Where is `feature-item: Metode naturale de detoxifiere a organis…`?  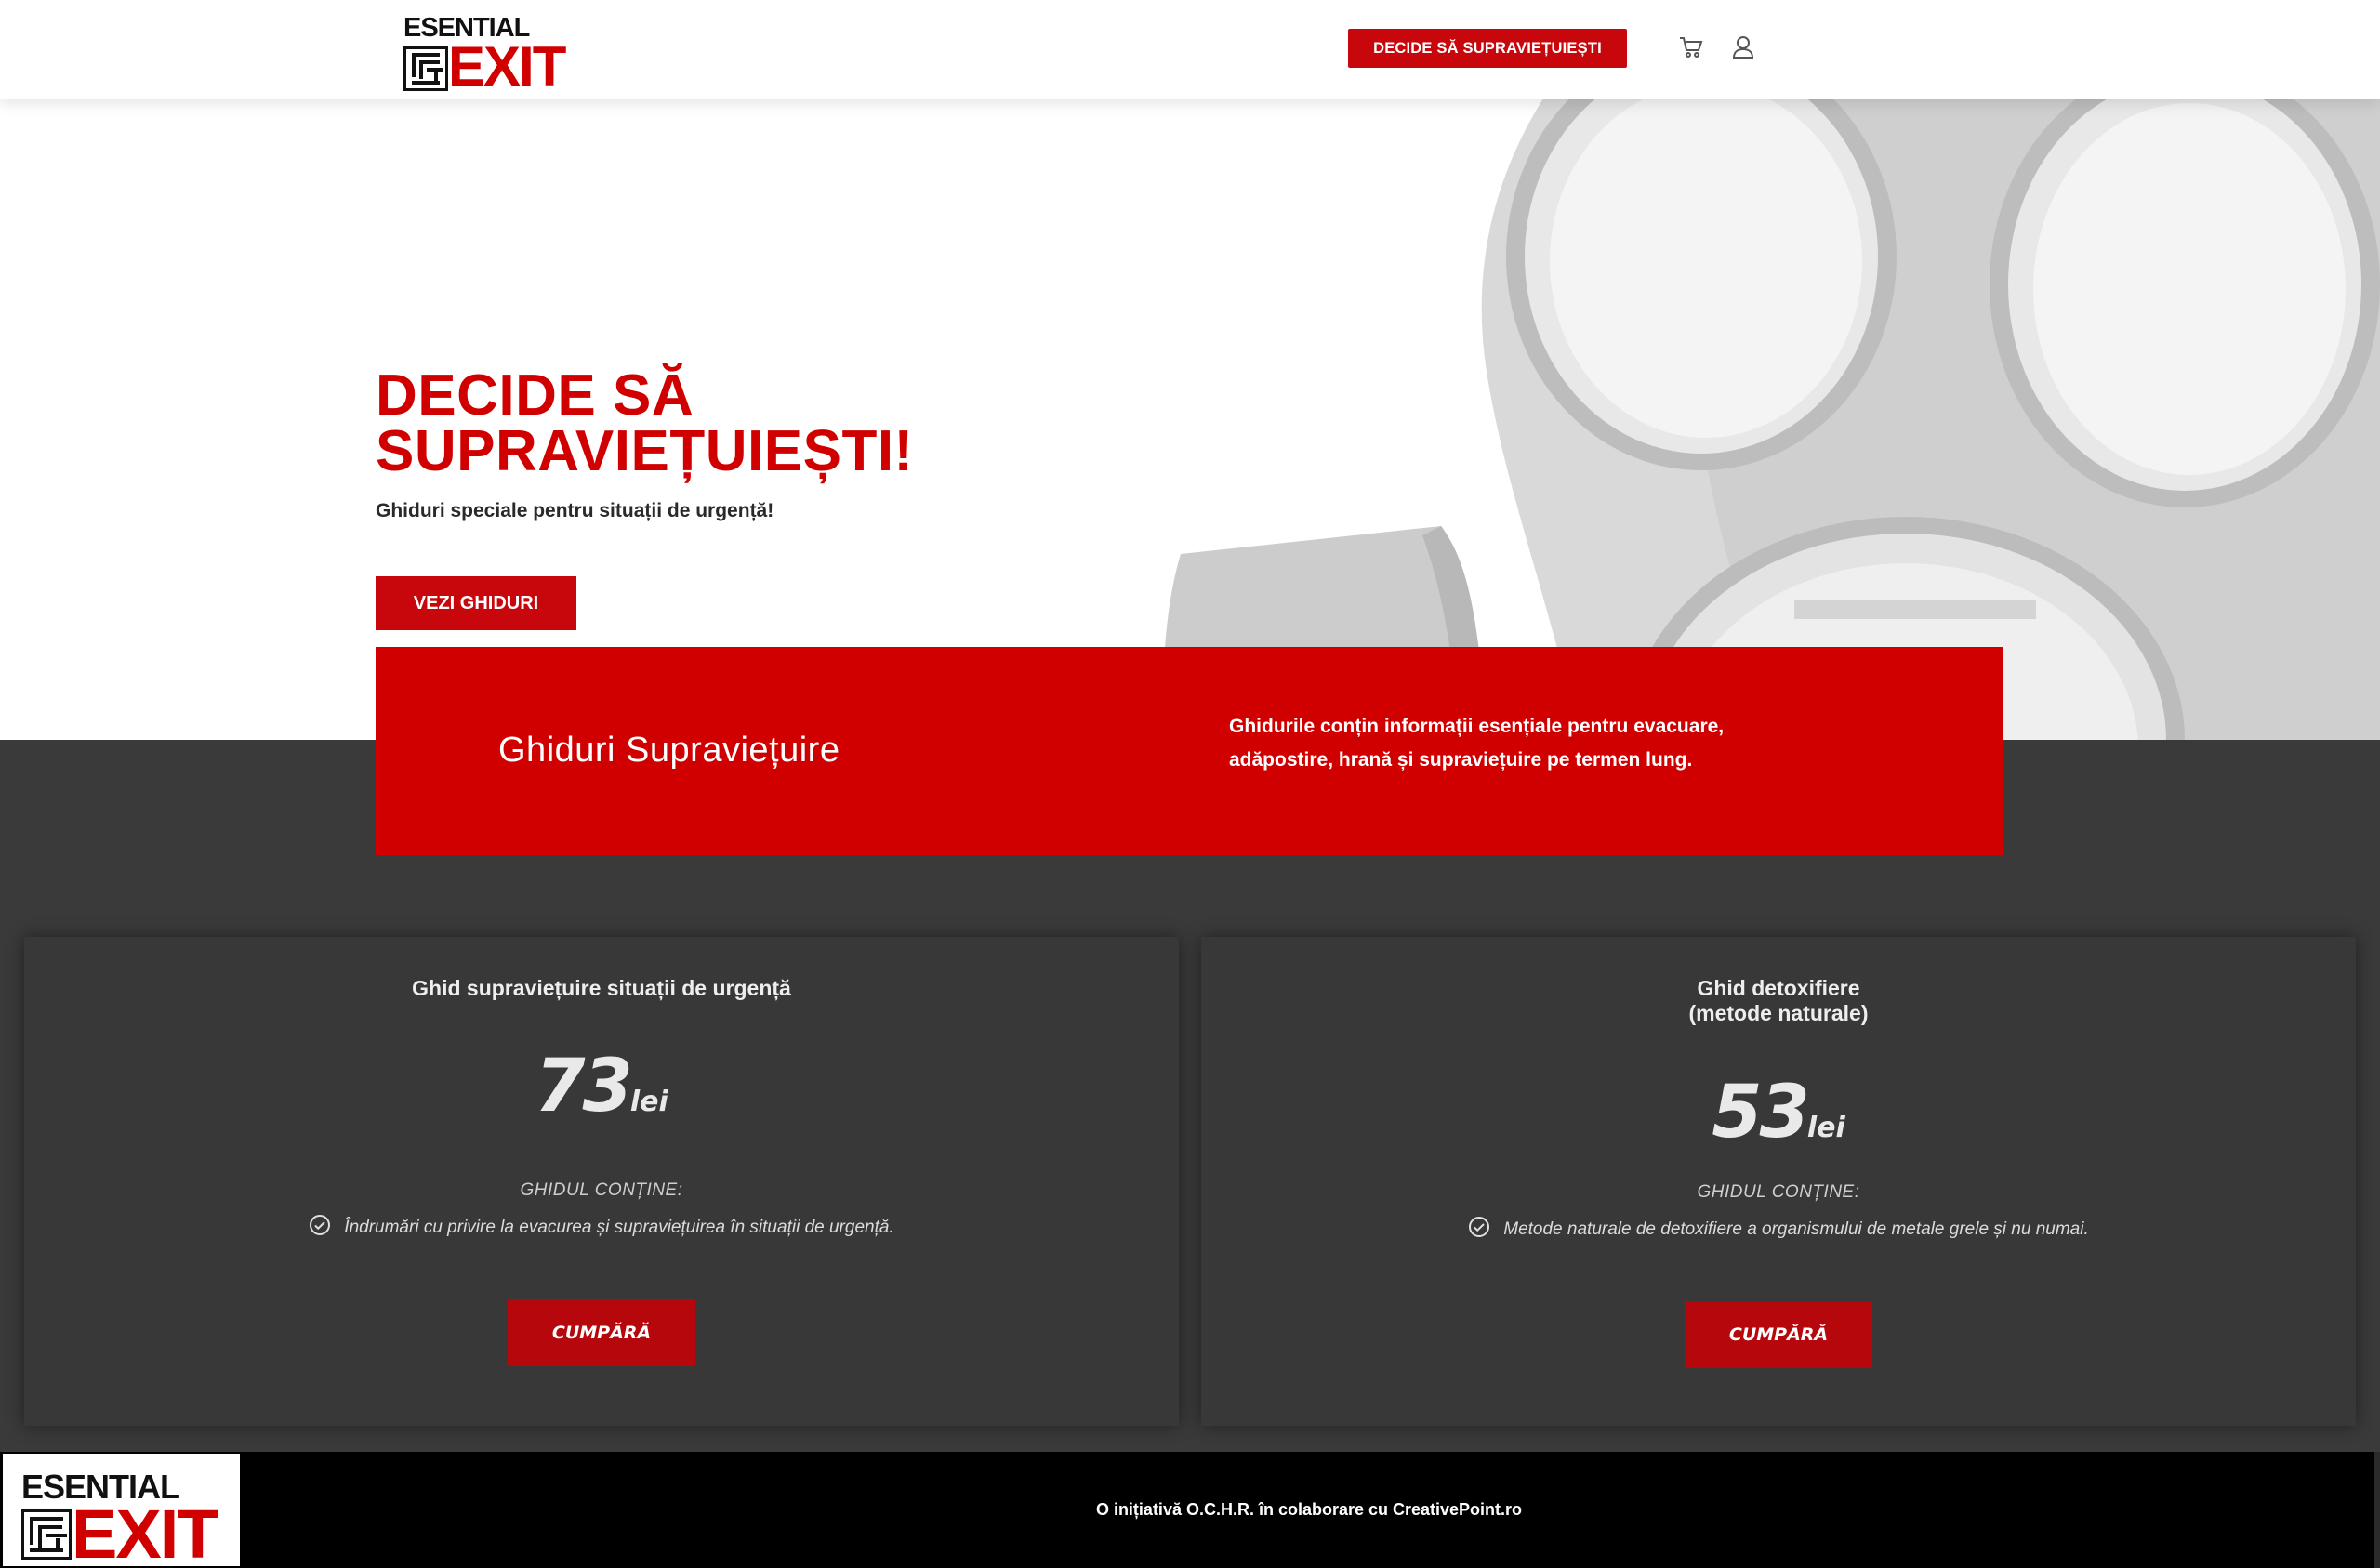
feature-item: Metode naturale de detoxifiere a organis… is located at coordinates (1778, 1230).